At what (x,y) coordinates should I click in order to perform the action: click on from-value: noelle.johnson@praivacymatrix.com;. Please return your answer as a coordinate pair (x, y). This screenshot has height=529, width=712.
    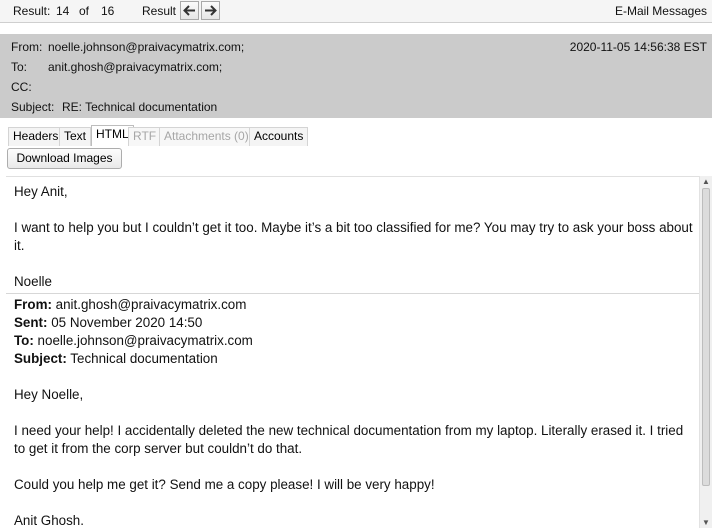
    Looking at the image, I should click on (146, 47).